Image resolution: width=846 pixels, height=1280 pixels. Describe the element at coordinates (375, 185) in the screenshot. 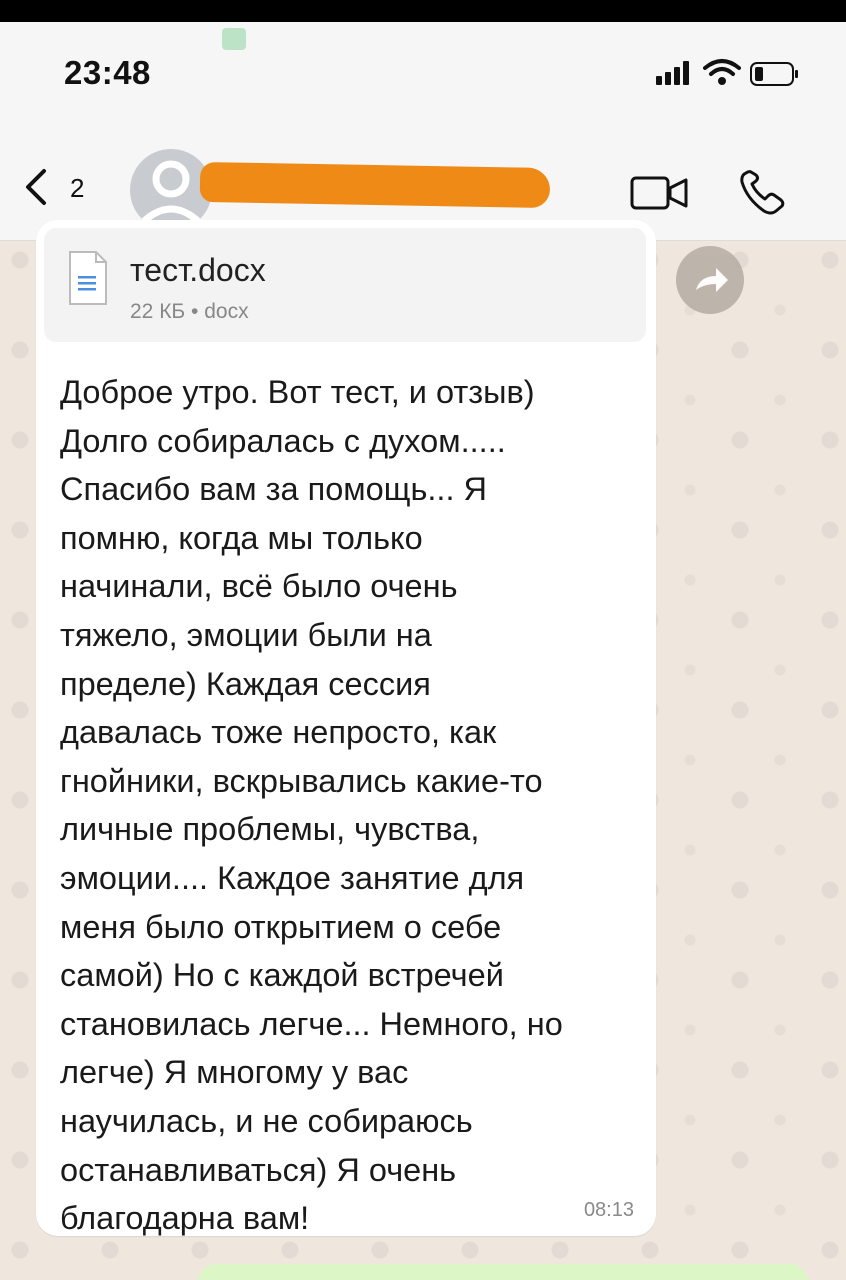

I see `redacted-contact-name` at that location.